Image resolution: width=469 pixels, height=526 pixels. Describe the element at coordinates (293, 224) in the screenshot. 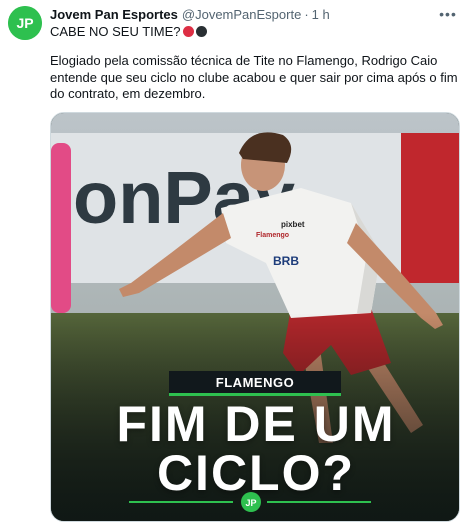

I see `shirt-sponsor-pixbet: pixbet` at that location.